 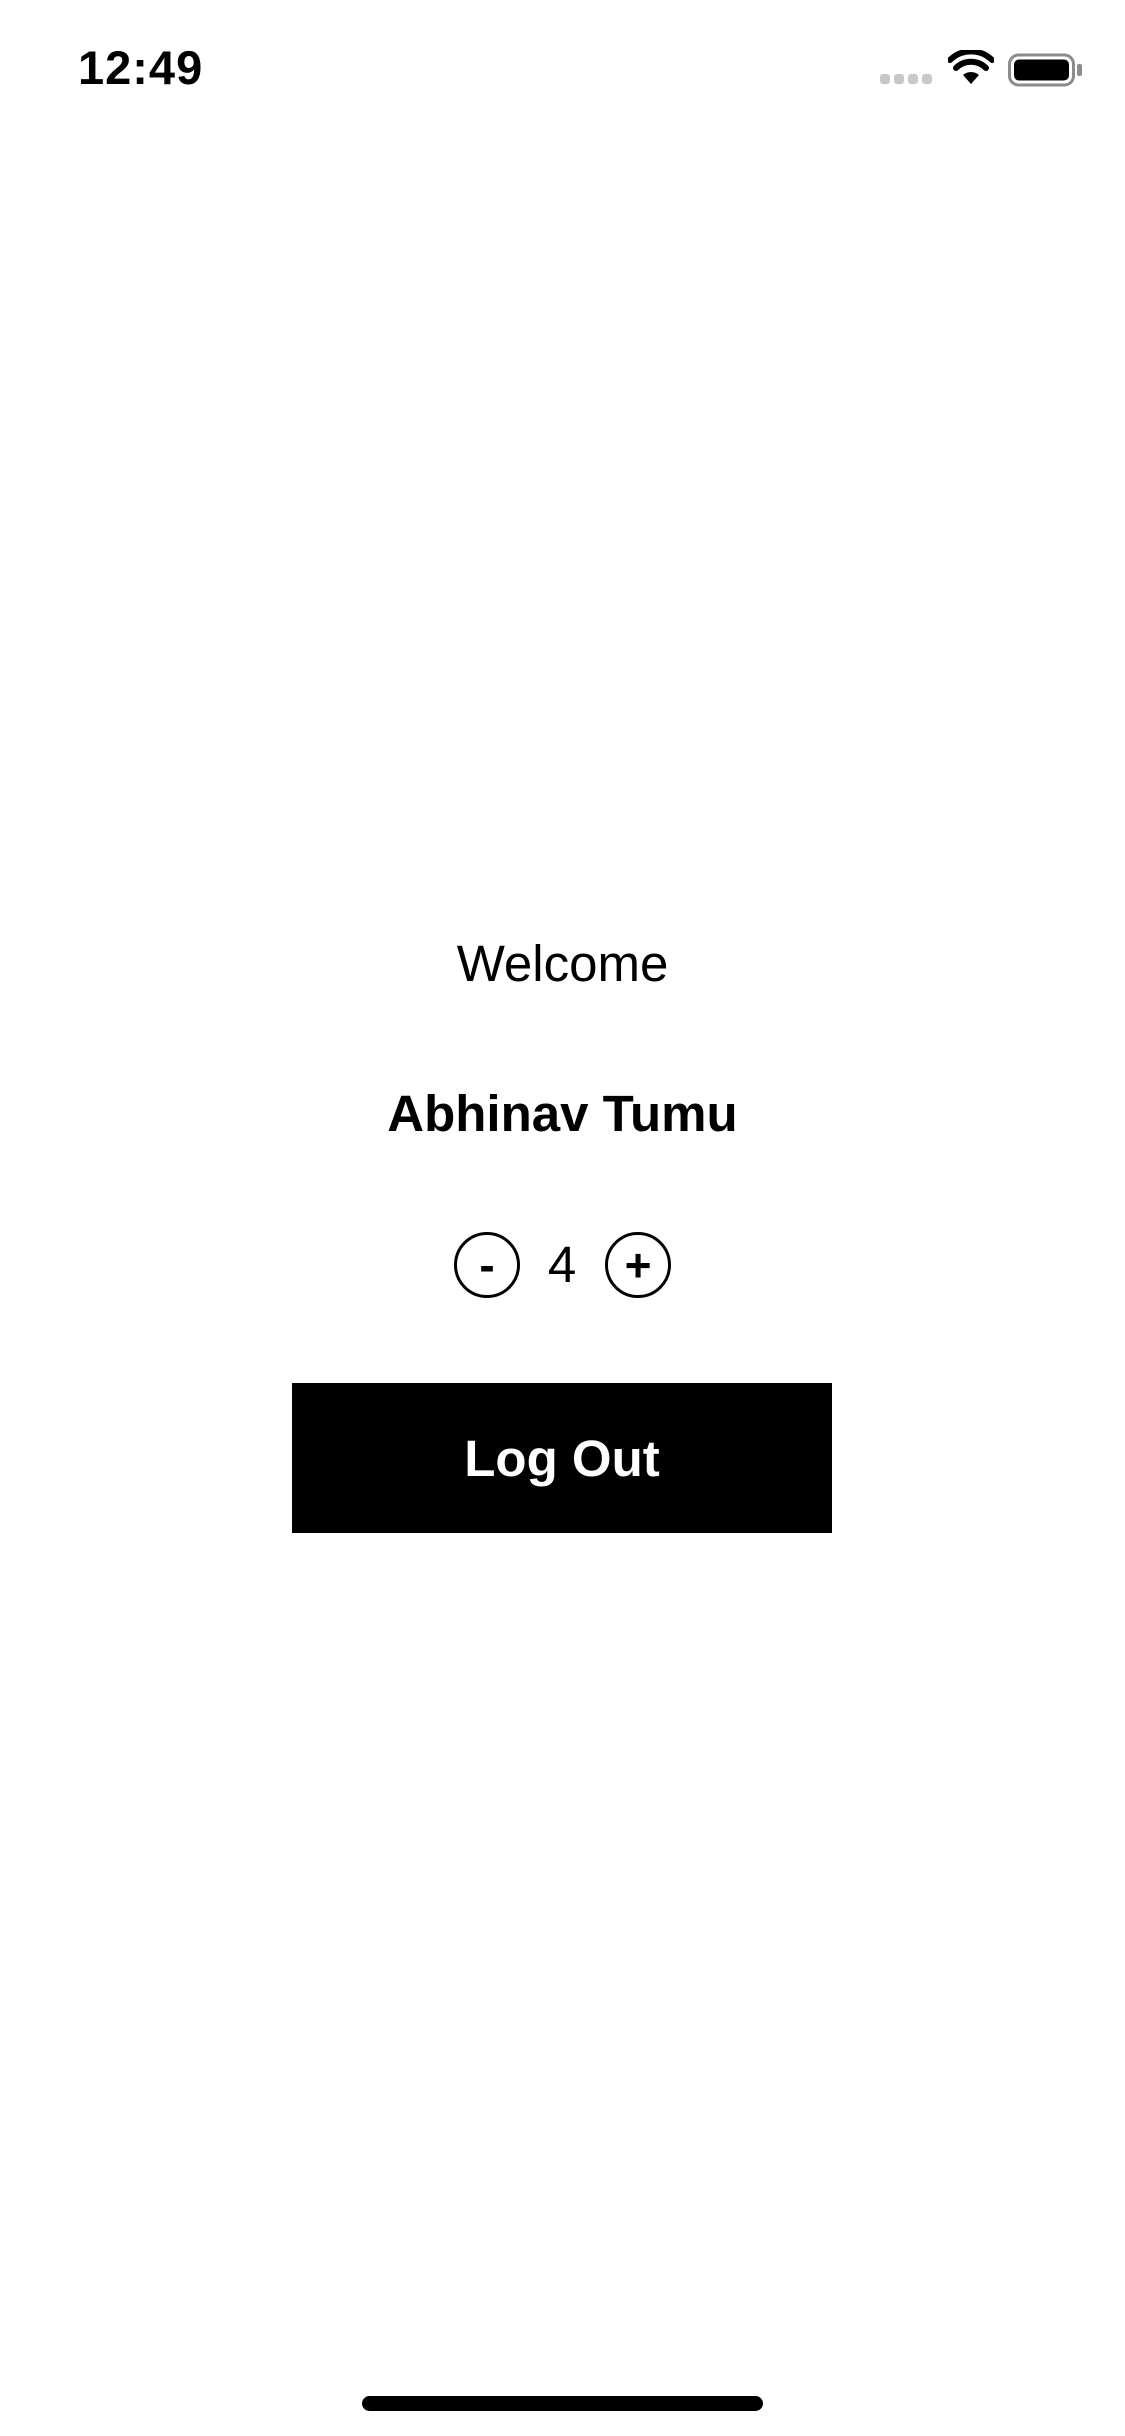 What do you see at coordinates (562, 2403) in the screenshot?
I see `home-indicator` at bounding box center [562, 2403].